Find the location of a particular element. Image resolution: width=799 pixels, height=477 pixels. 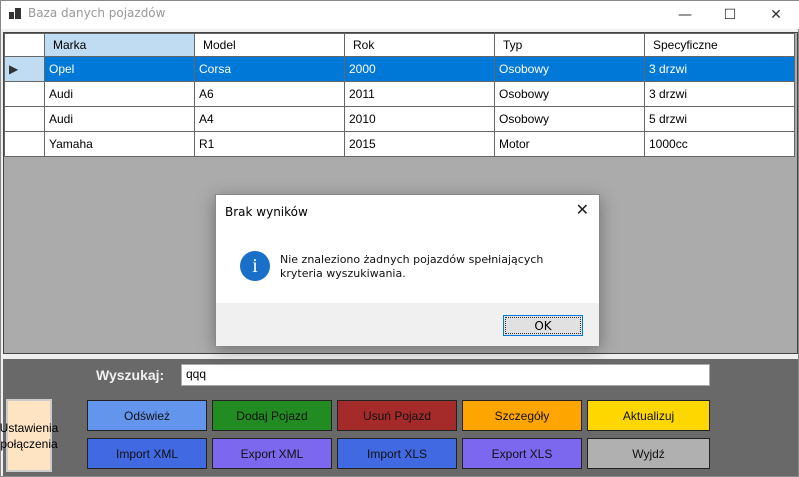

column-header-specyficzne: Specyficzne is located at coordinates (719, 45).